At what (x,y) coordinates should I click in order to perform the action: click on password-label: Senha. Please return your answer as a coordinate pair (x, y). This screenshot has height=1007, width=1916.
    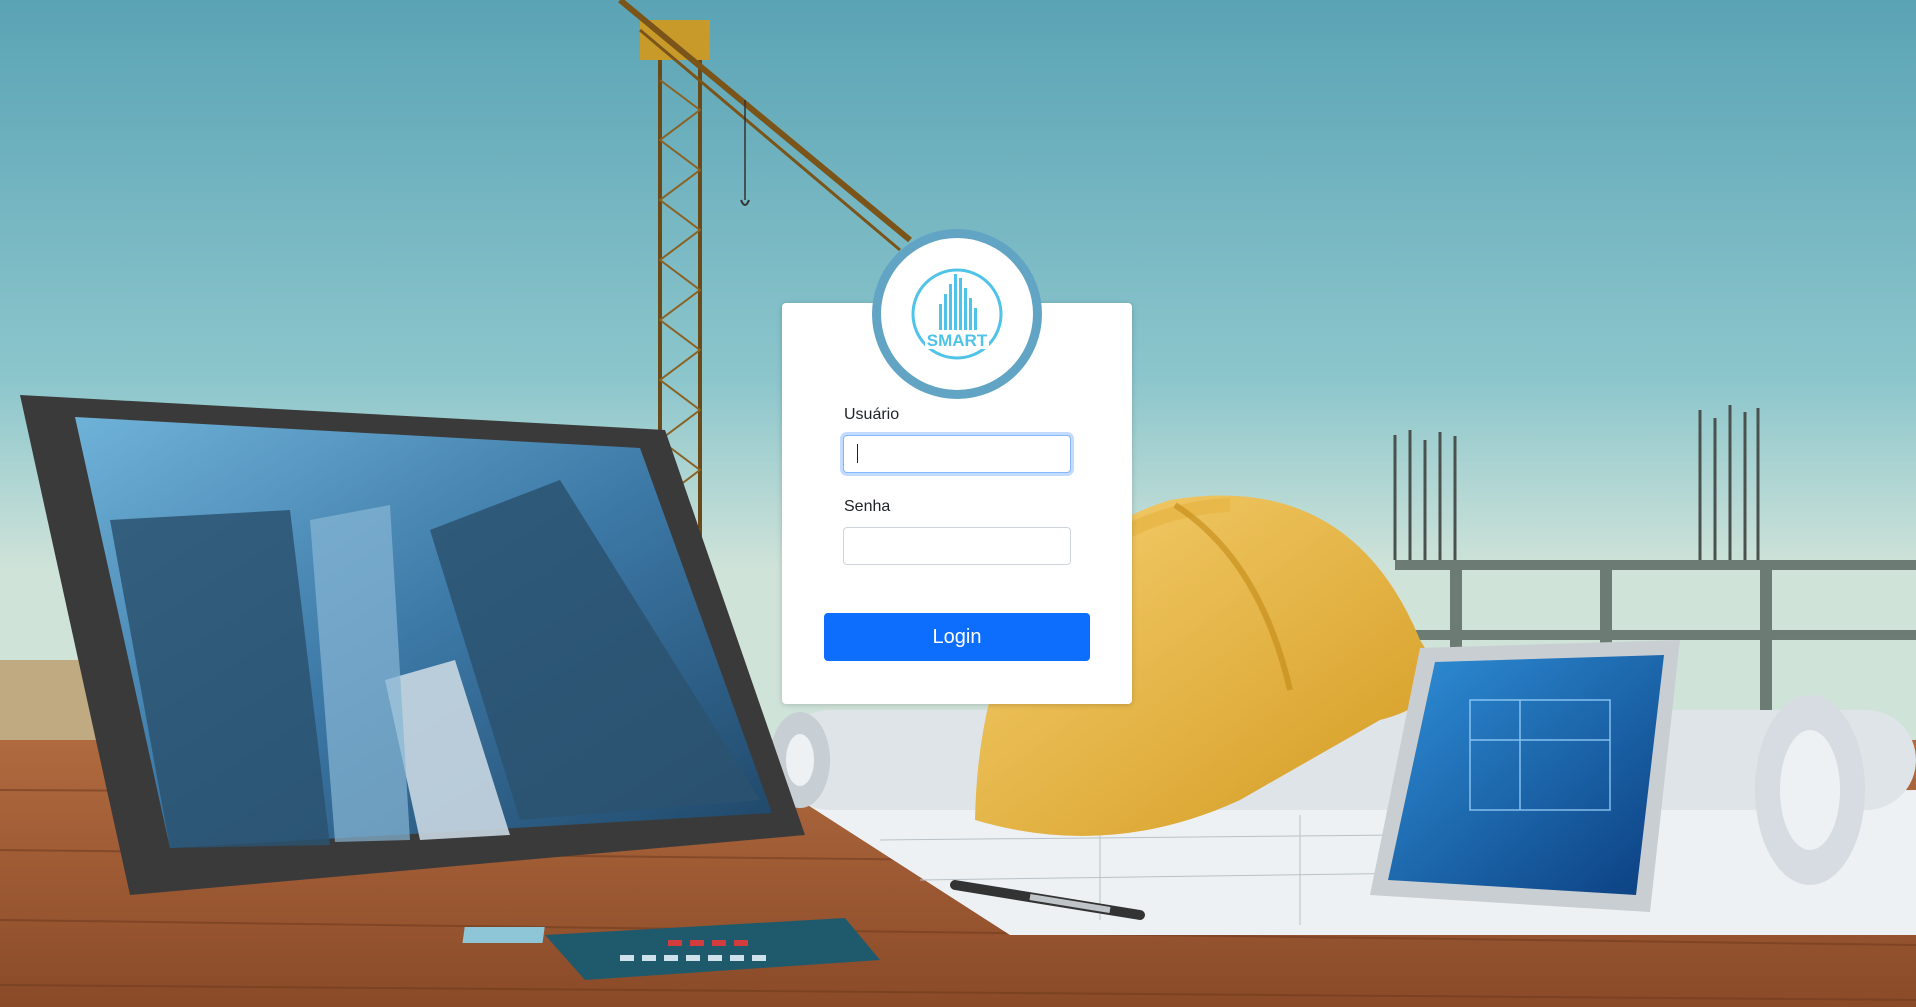
    Looking at the image, I should click on (867, 506).